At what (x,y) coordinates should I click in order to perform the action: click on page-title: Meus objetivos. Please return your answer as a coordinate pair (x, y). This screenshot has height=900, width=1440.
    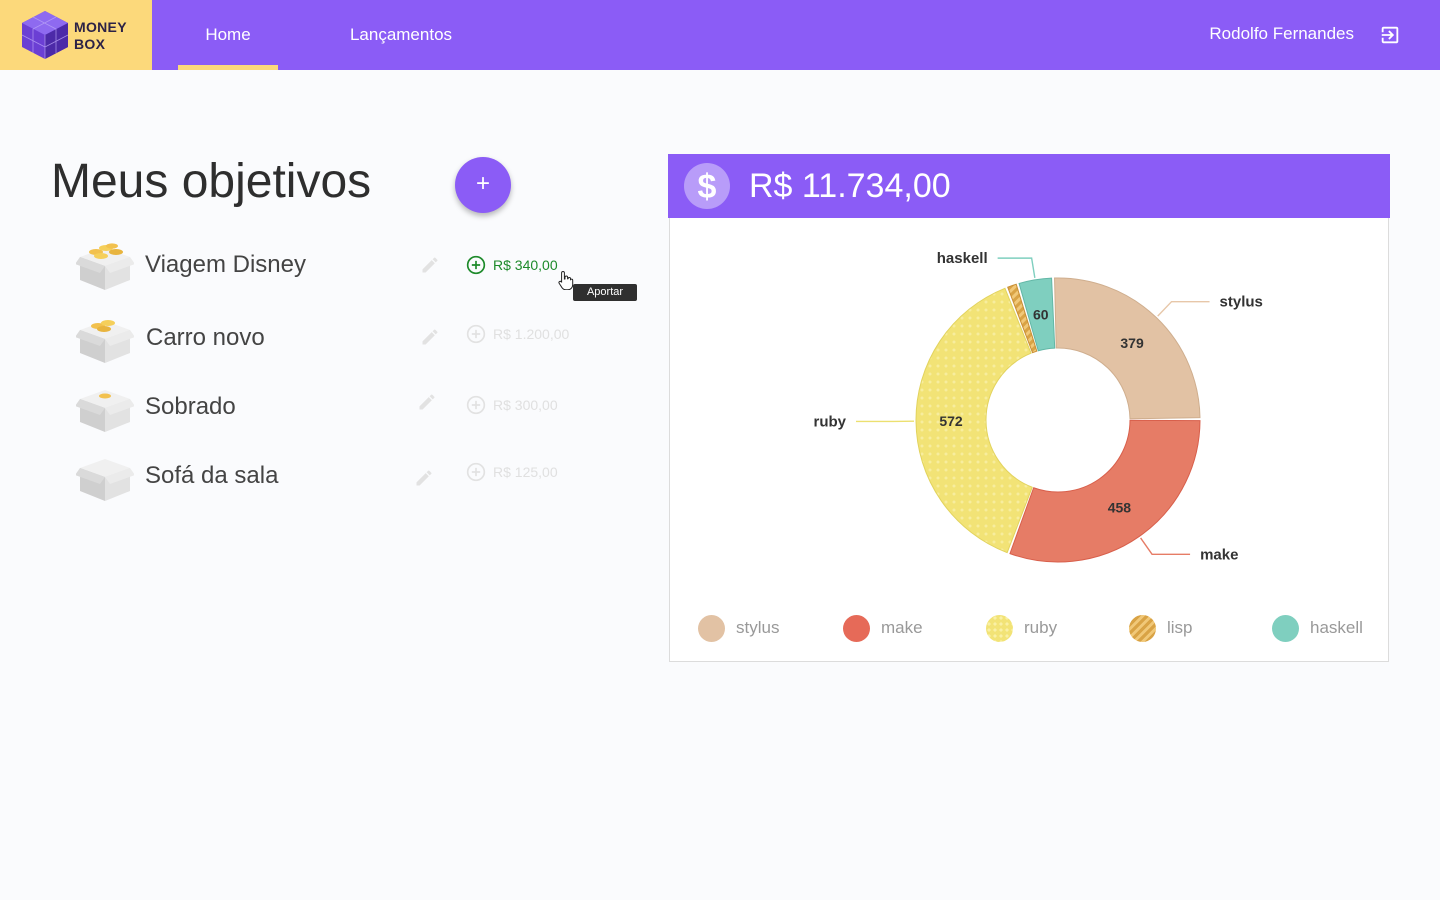
    Looking at the image, I should click on (211, 181).